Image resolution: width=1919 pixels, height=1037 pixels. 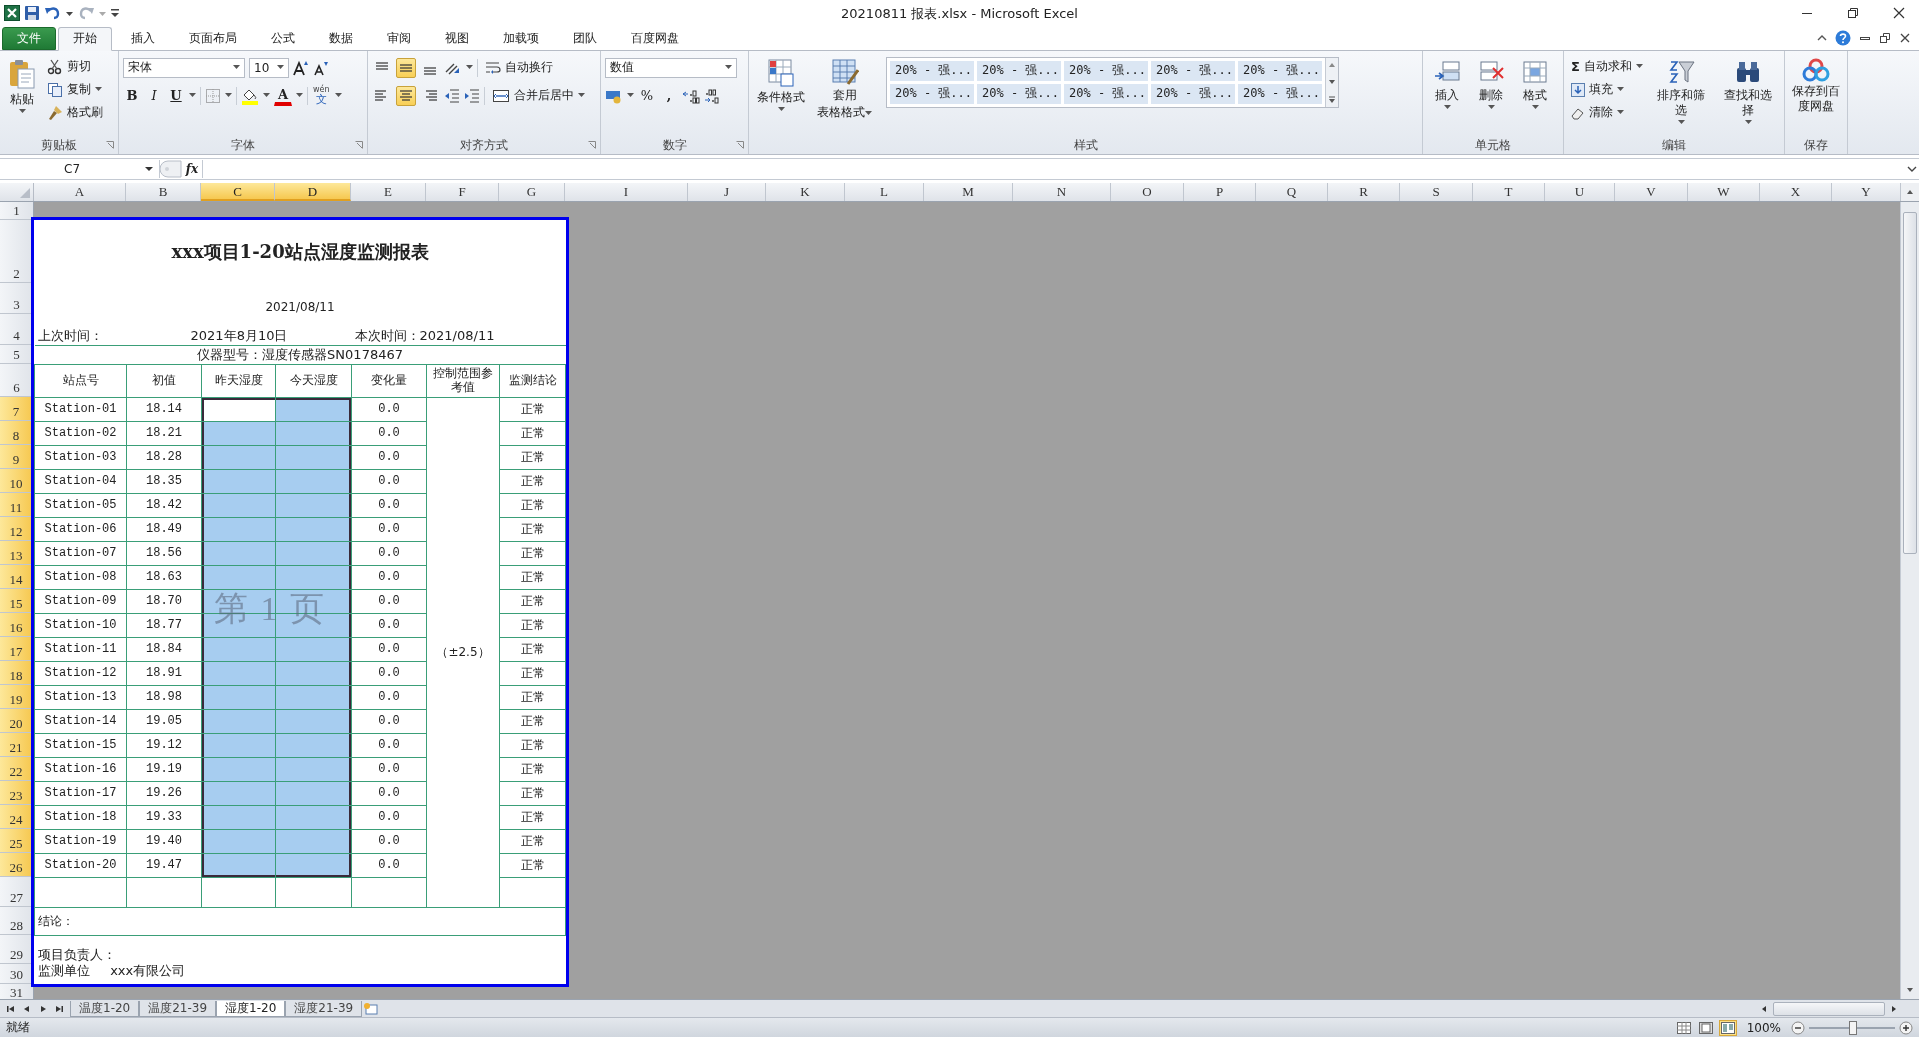 What do you see at coordinates (154, 95) in the screenshot?
I see `italic-button: I` at bounding box center [154, 95].